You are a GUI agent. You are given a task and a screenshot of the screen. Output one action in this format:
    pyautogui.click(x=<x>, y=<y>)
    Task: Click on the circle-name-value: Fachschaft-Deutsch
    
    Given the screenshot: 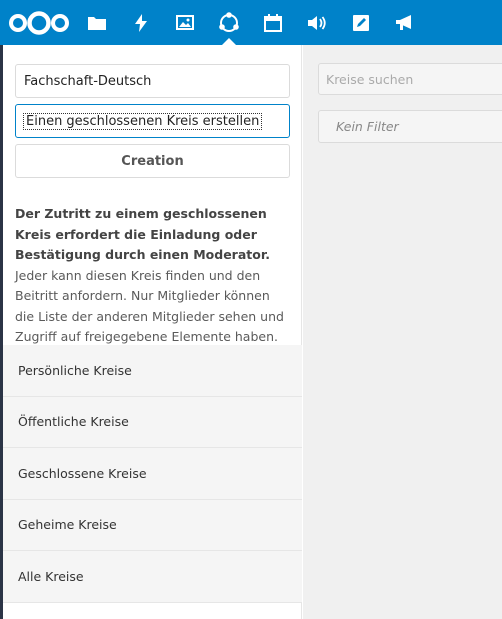 What is the action you would take?
    pyautogui.click(x=88, y=81)
    